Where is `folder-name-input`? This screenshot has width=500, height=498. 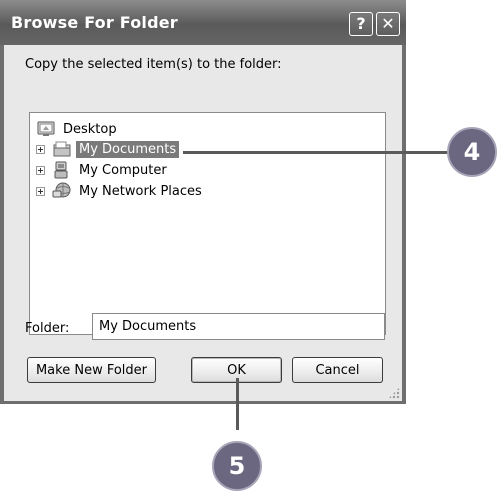
folder-name-input is located at coordinates (238, 326).